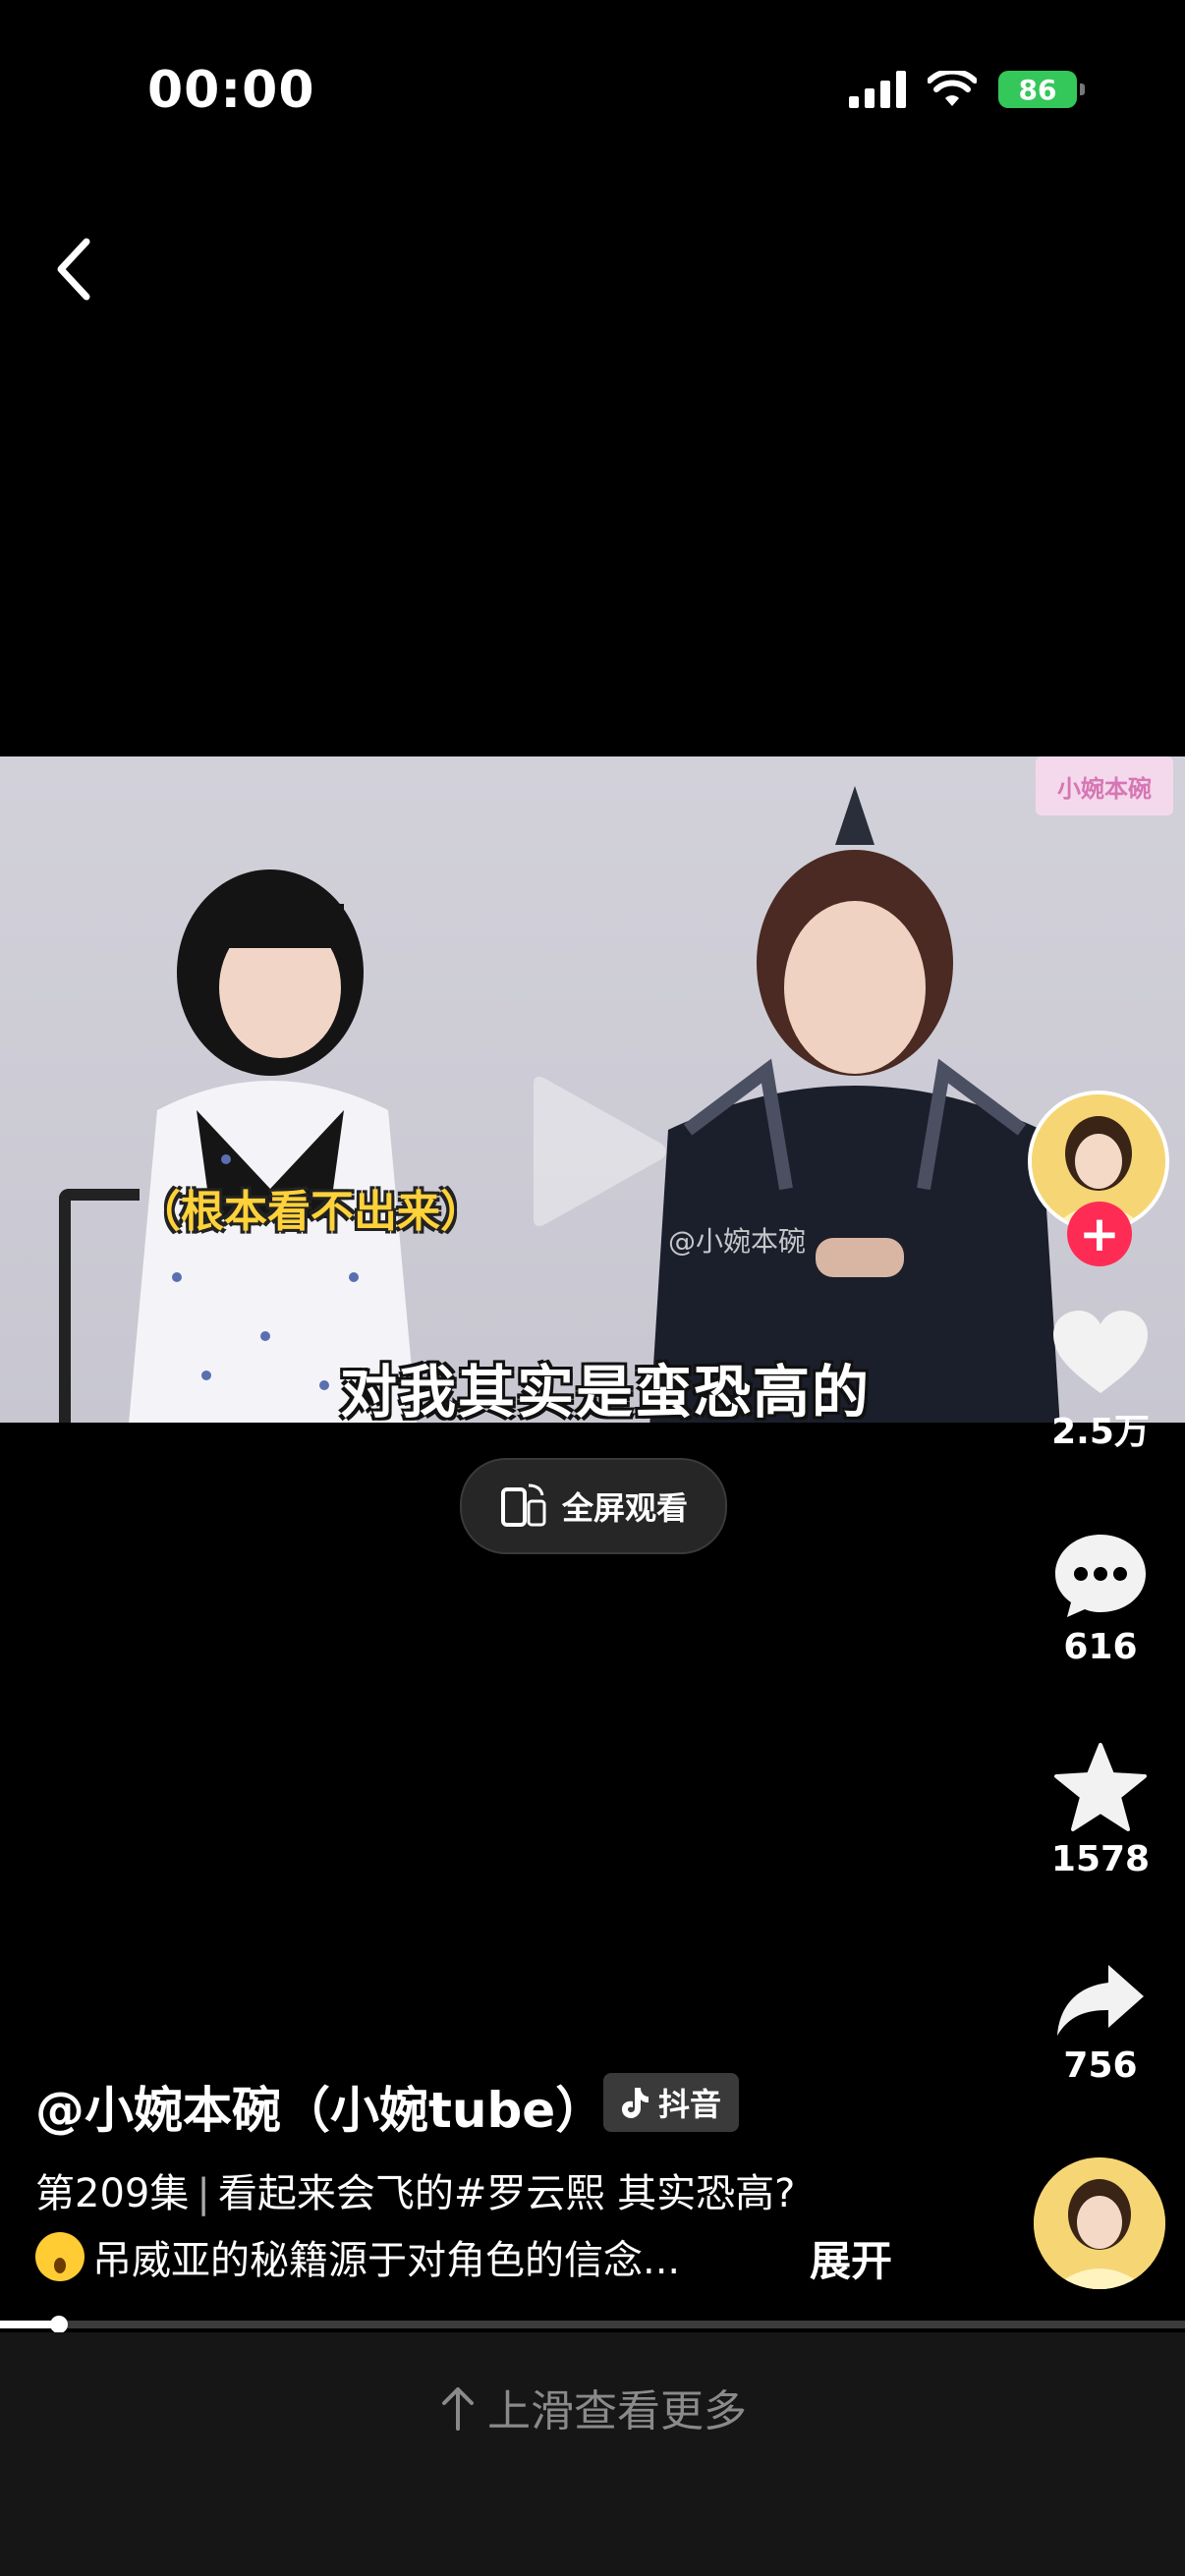  I want to click on comment-count: 616, so click(1100, 1647).